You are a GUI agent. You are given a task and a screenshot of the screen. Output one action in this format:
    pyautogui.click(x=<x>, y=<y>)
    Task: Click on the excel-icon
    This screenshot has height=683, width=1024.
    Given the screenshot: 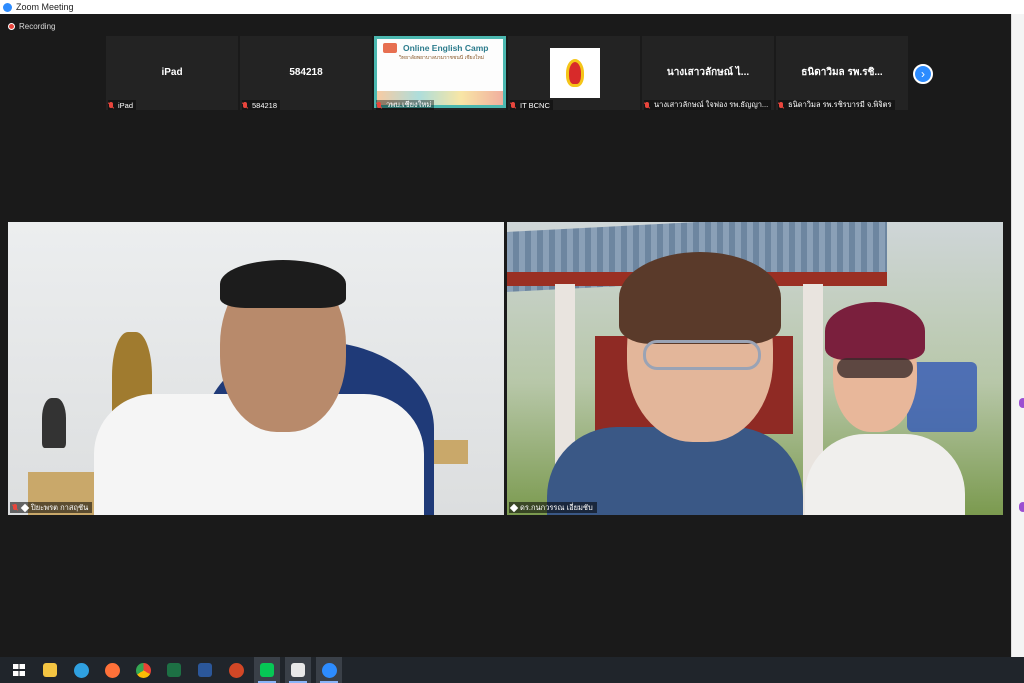 What is the action you would take?
    pyautogui.click(x=174, y=670)
    